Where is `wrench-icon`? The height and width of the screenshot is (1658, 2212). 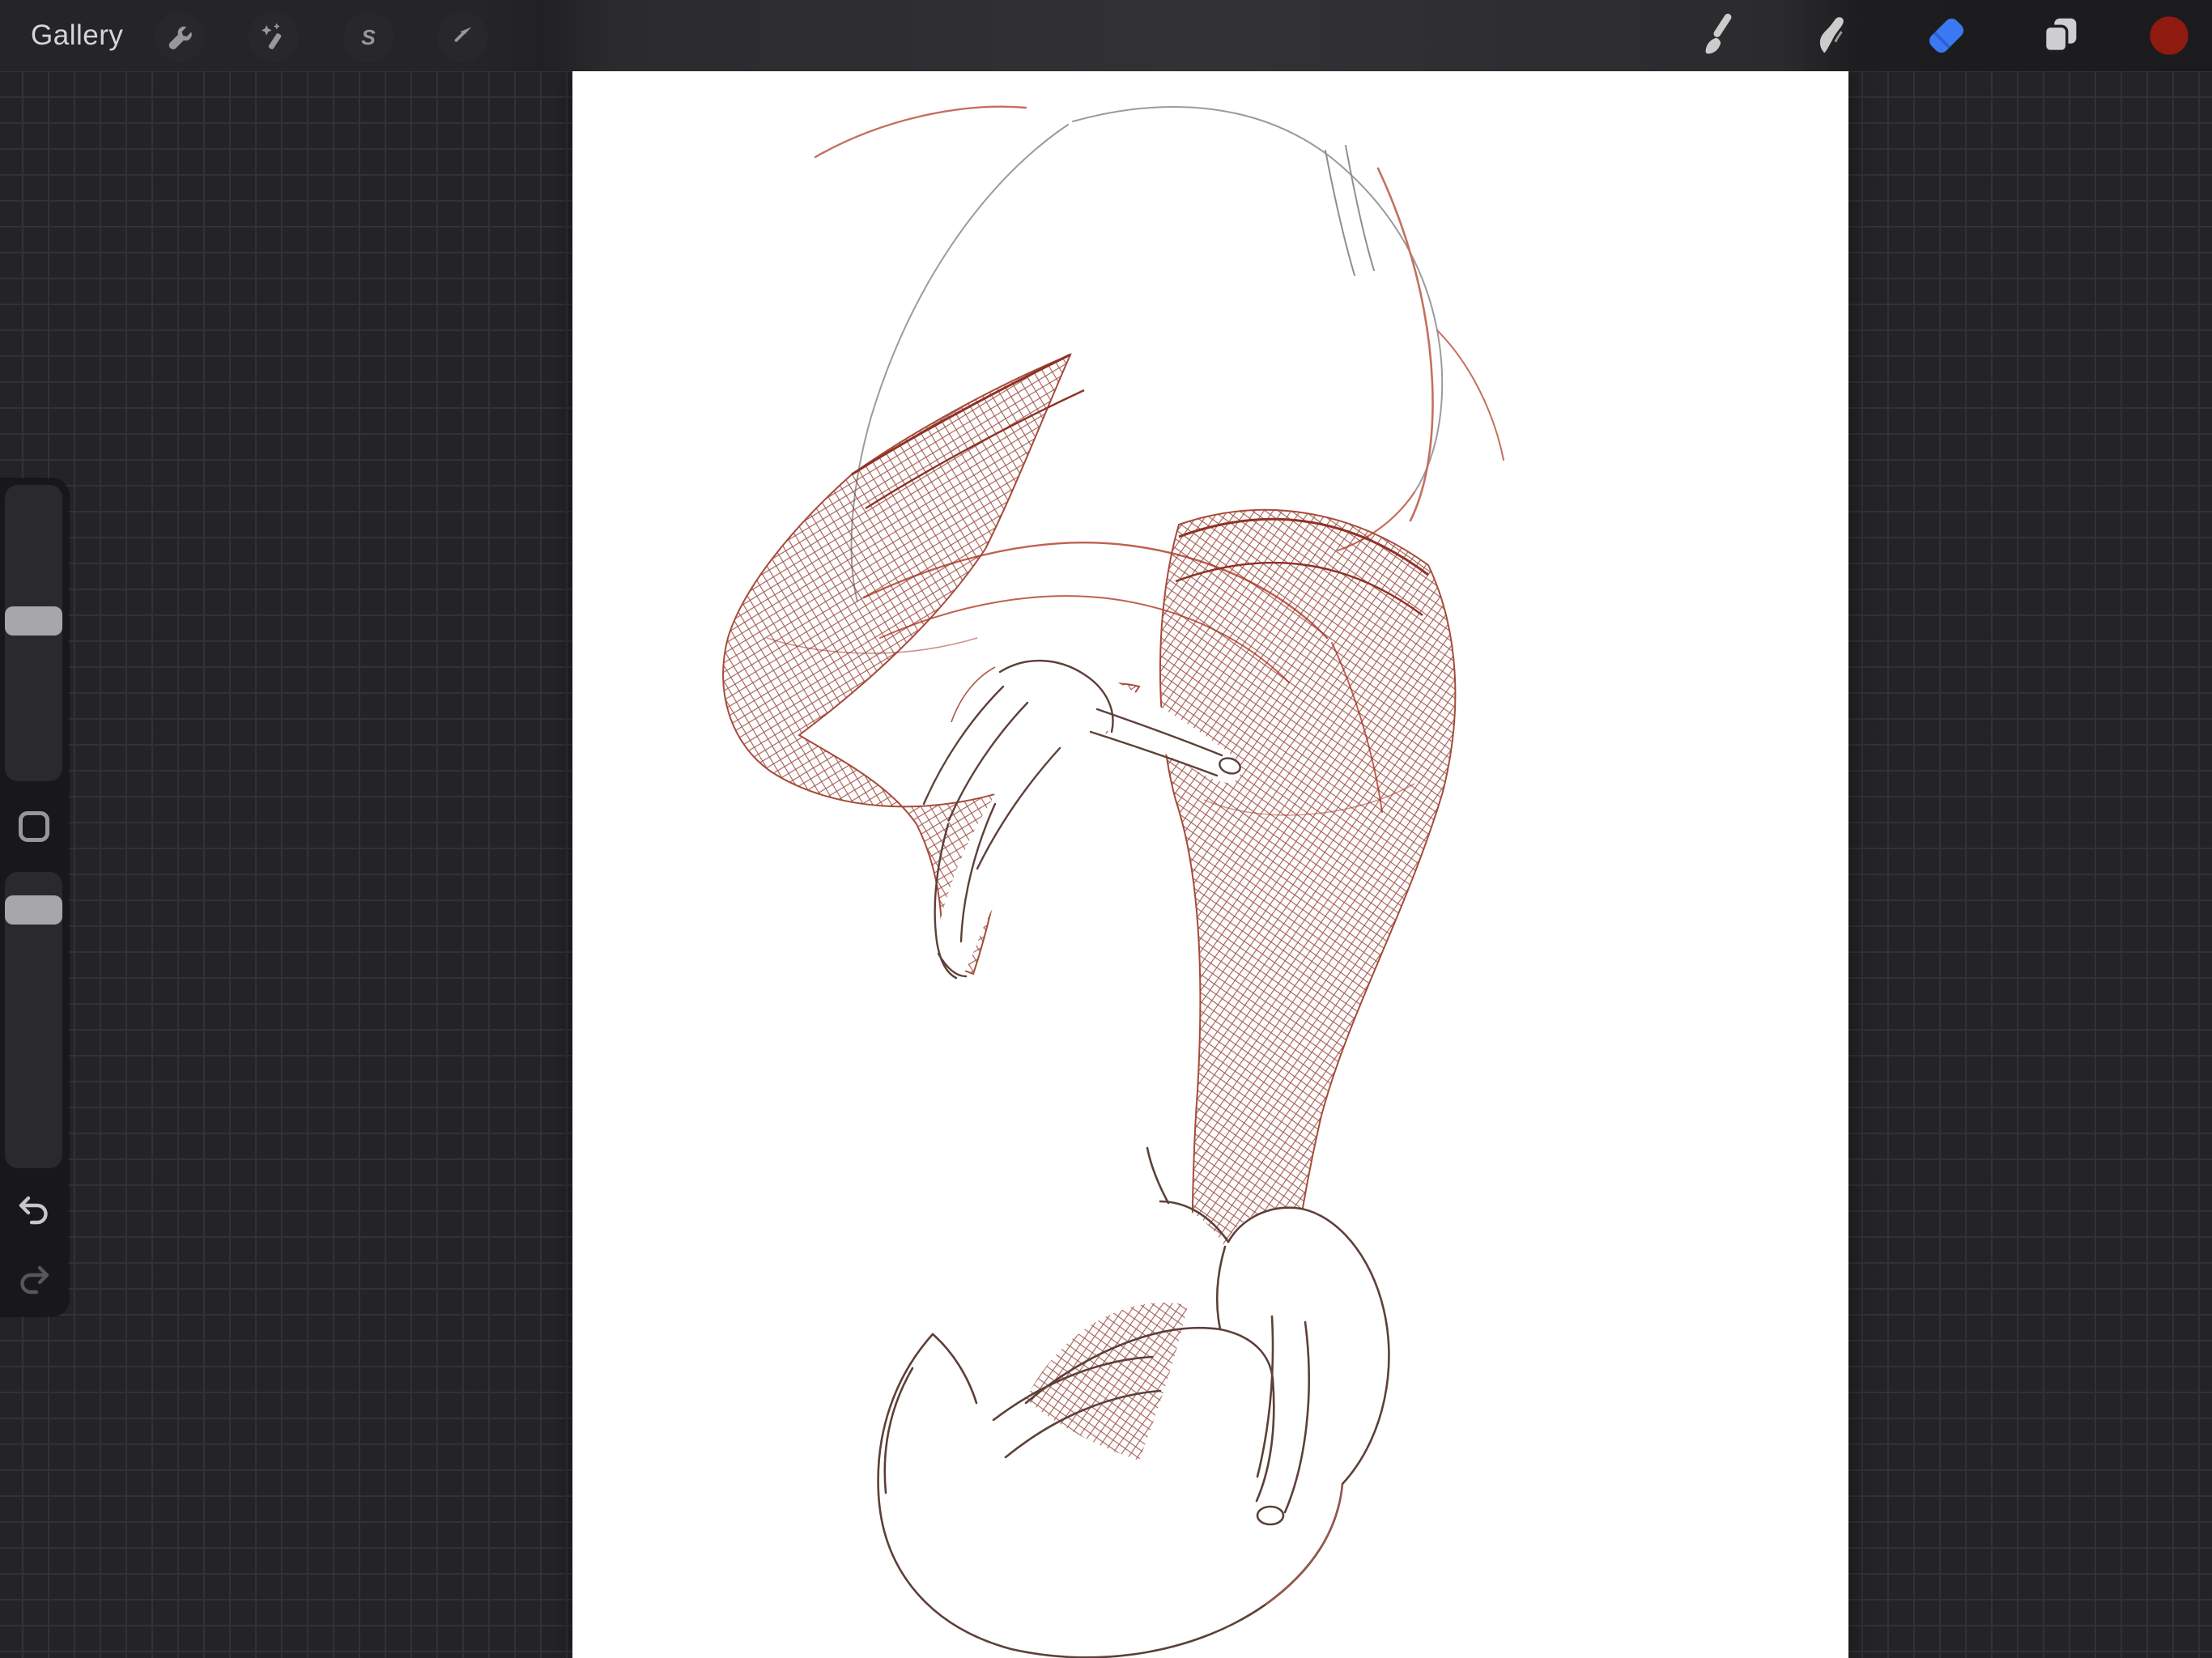 wrench-icon is located at coordinates (180, 37).